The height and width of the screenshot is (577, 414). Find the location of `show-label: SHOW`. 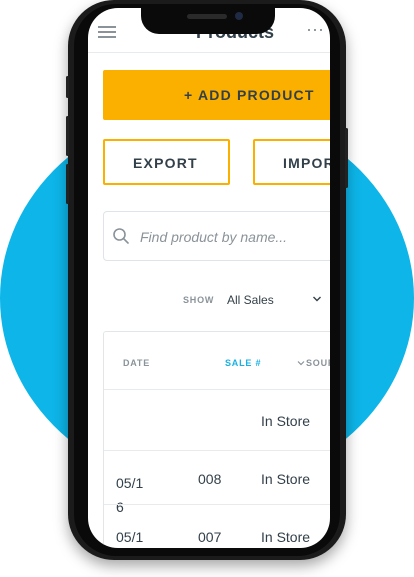

show-label: SHOW is located at coordinates (199, 300).